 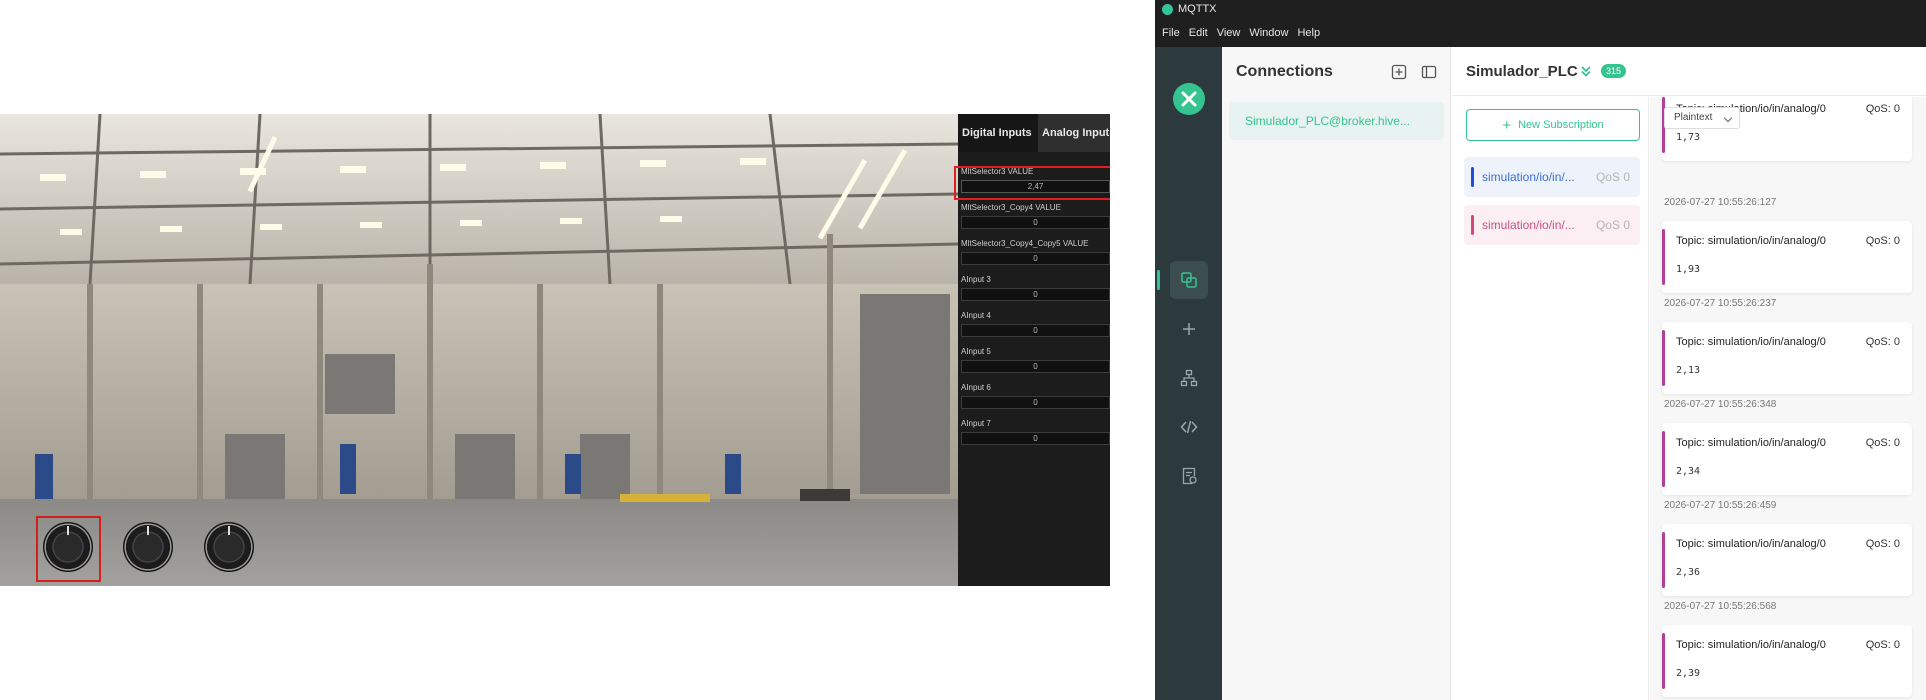 I want to click on analog-input-label: AInput 4, so click(x=976, y=315).